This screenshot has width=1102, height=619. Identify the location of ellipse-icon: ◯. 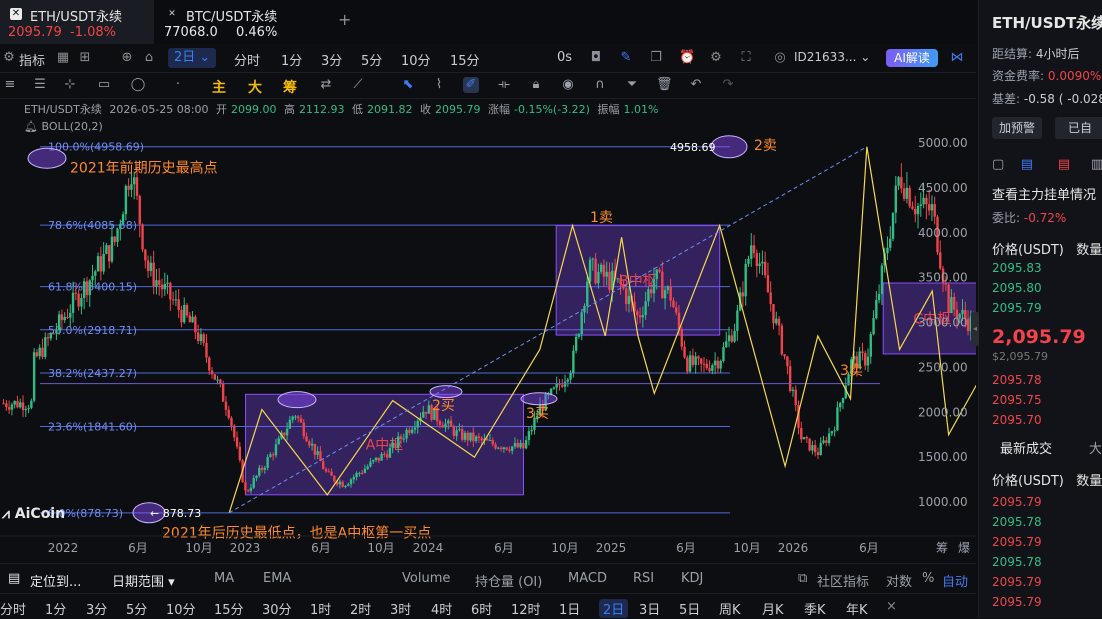
(138, 85).